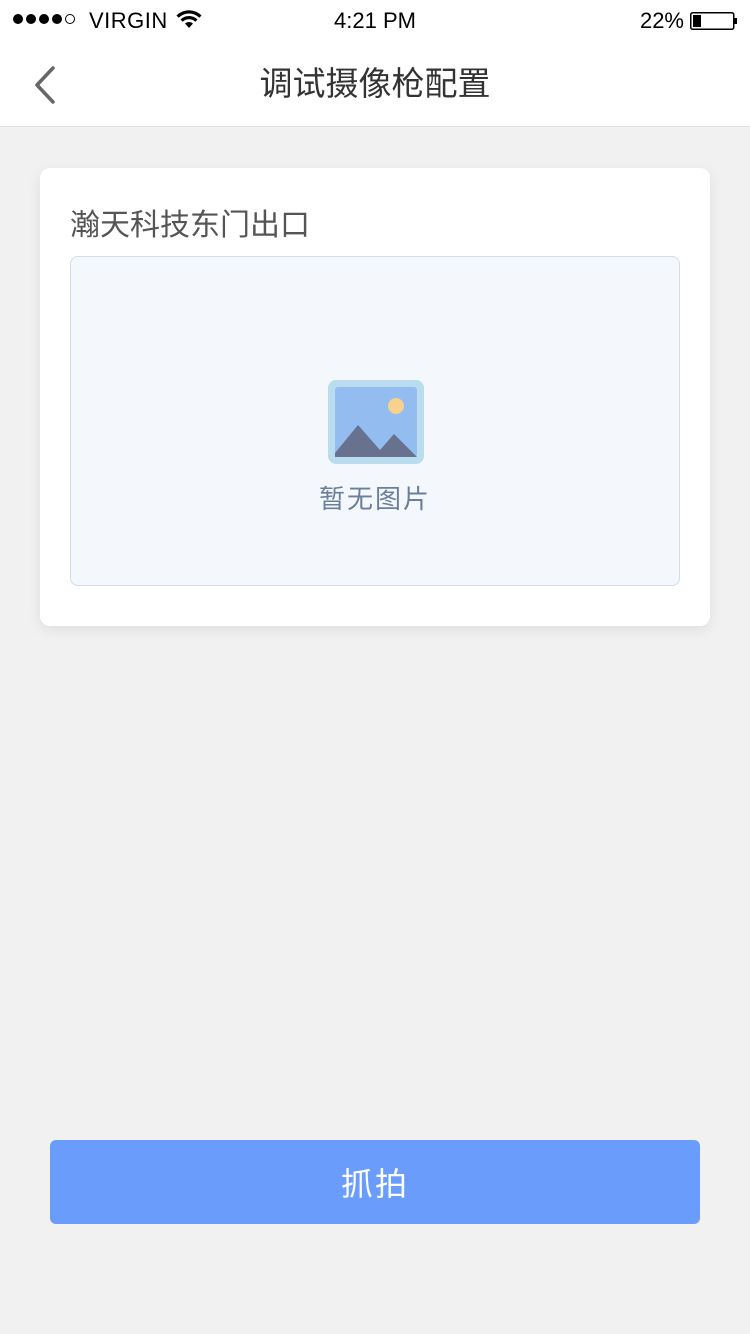 The width and height of the screenshot is (750, 1334). What do you see at coordinates (713, 21) in the screenshot?
I see `battery-icon` at bounding box center [713, 21].